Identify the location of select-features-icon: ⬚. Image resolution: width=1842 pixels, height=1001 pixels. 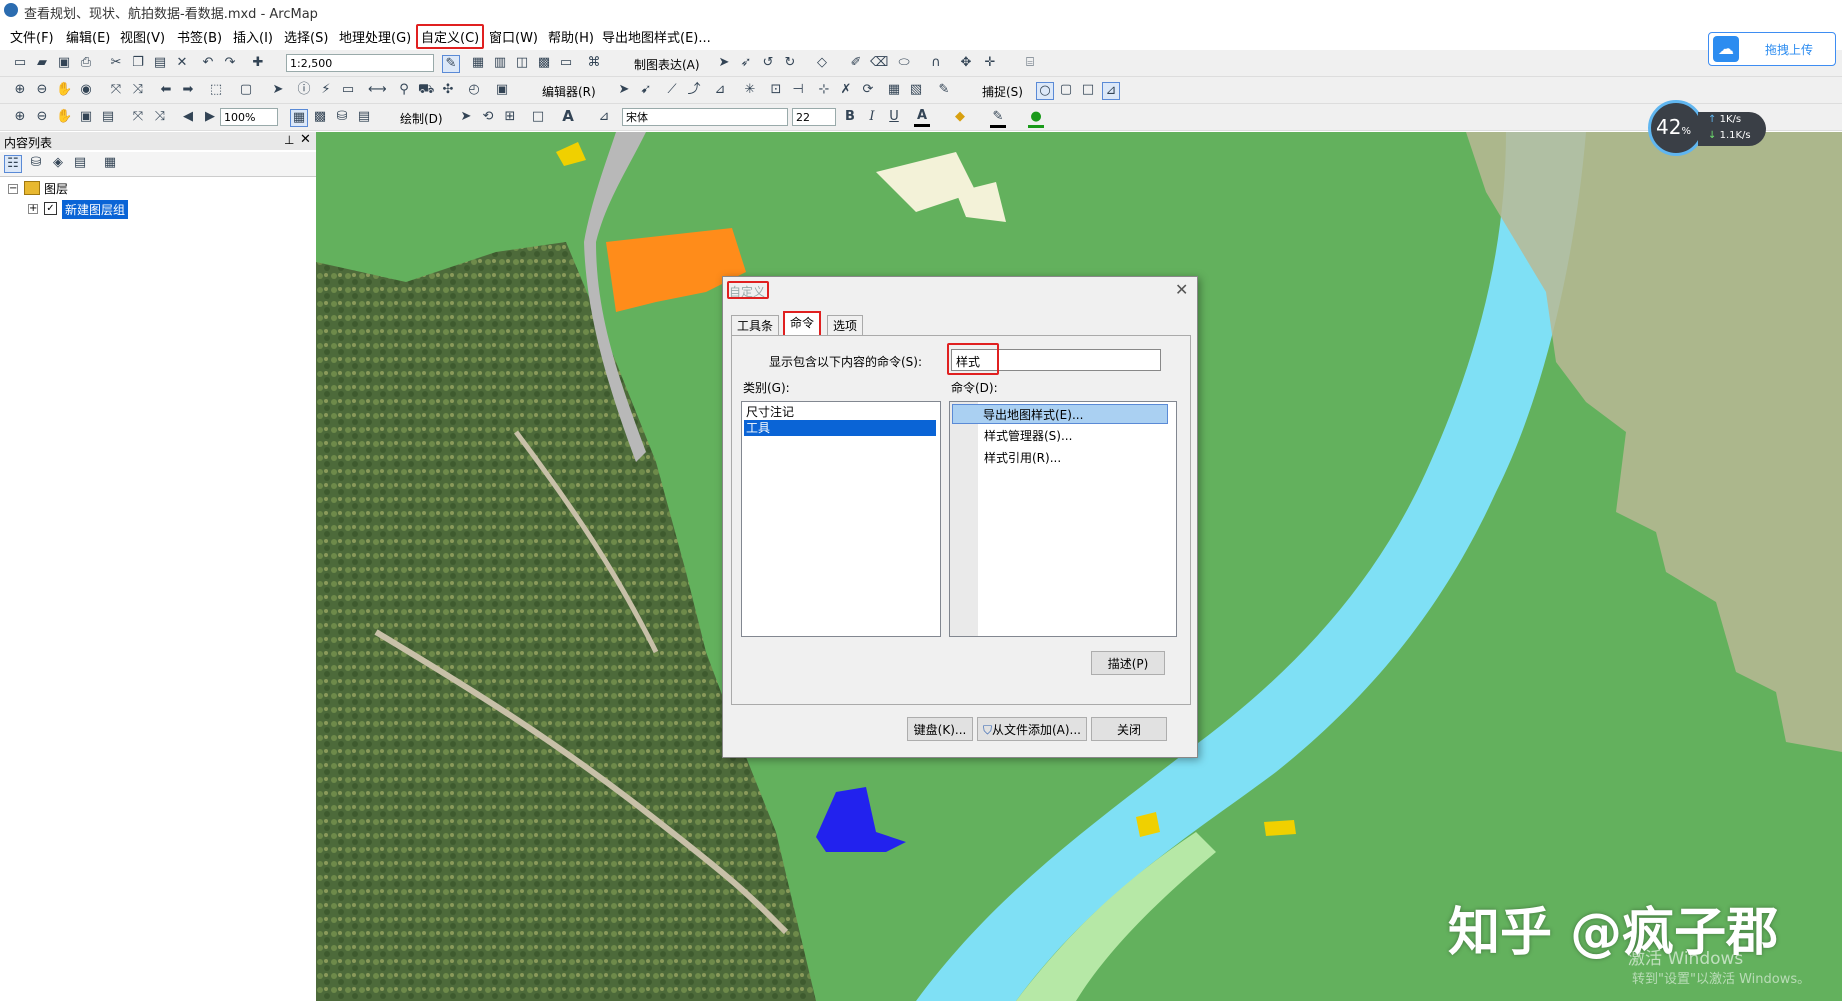
(216, 90).